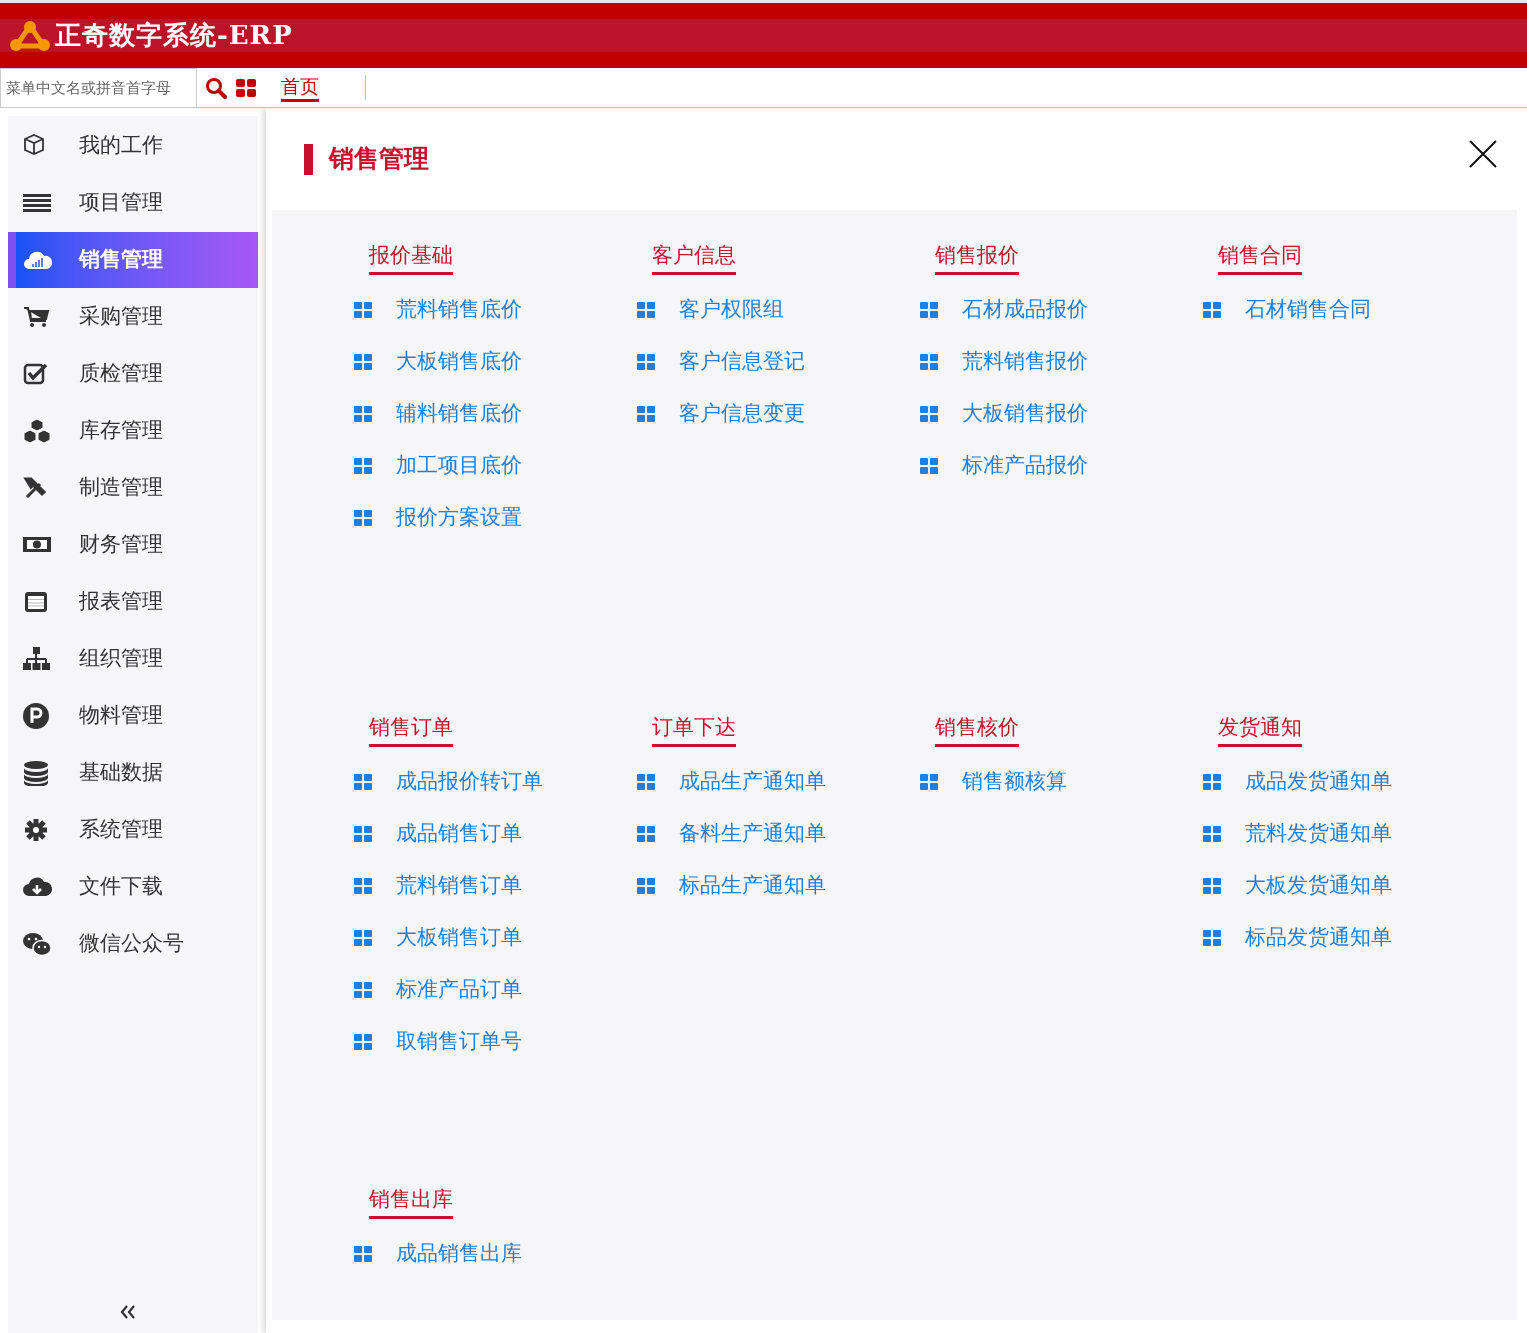  I want to click on close-icon, so click(1483, 154).